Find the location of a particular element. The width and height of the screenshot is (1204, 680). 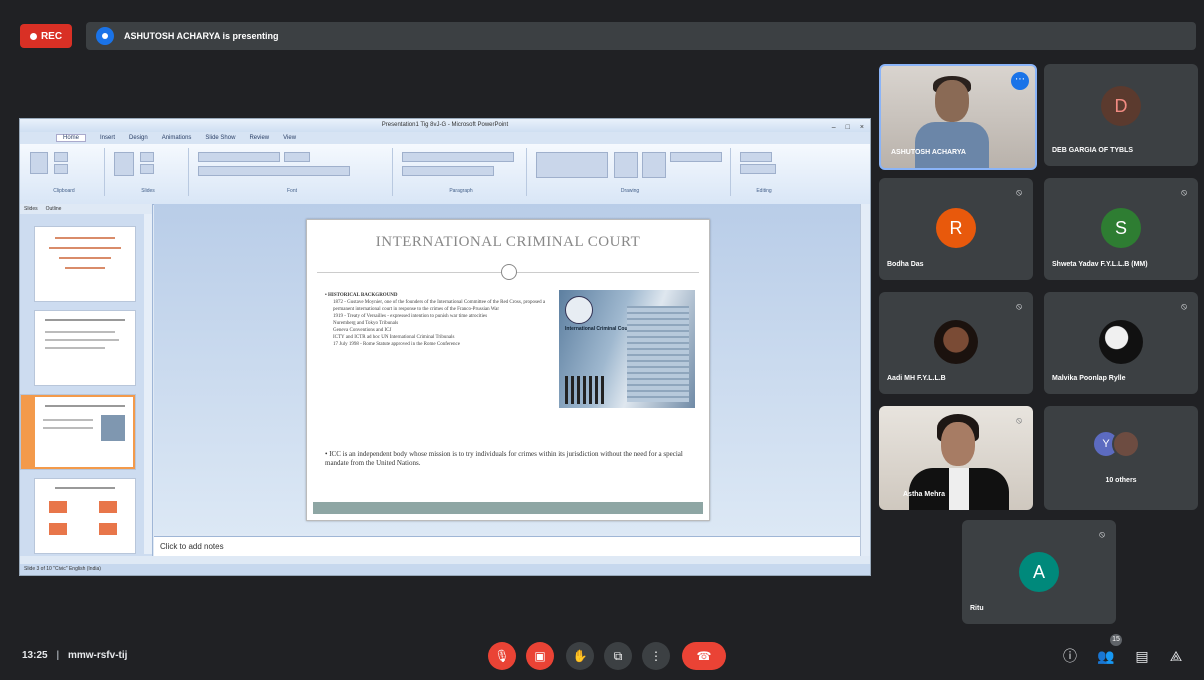

camera-off-icon: ▣ is located at coordinates (540, 656).